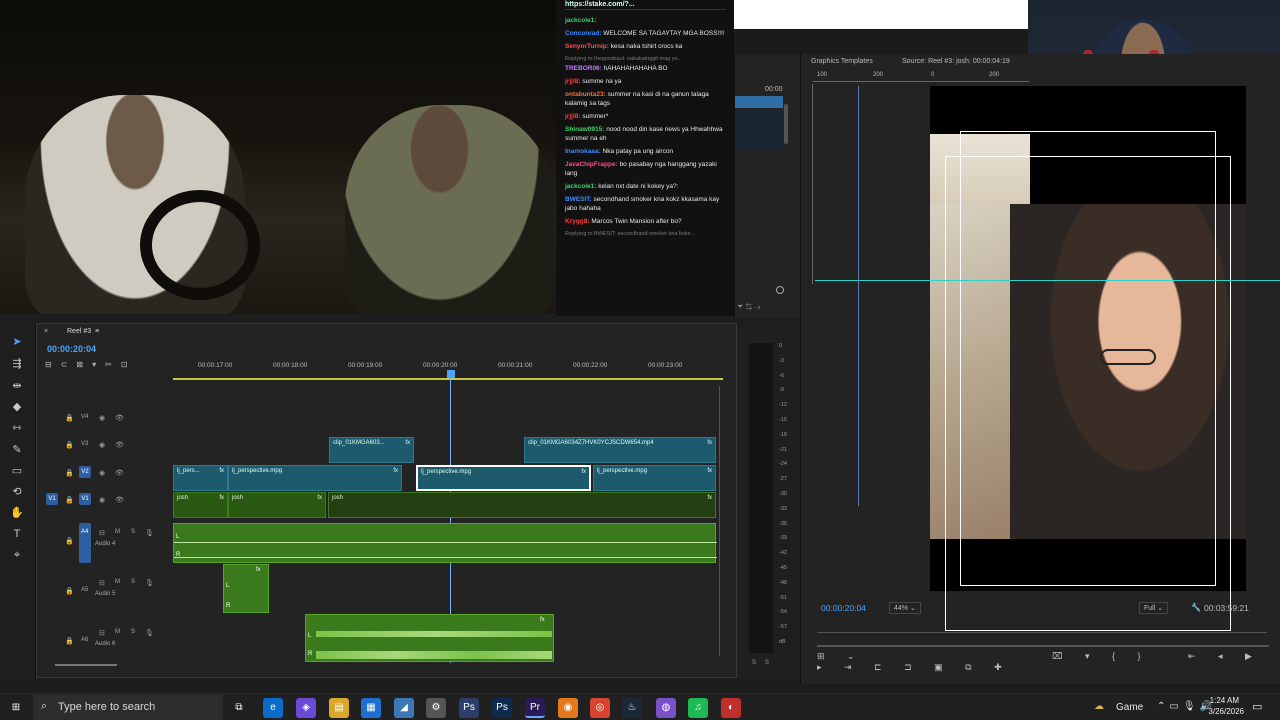 The width and height of the screenshot is (1280, 720). I want to click on chat-message: jackcole1:, so click(581, 20).